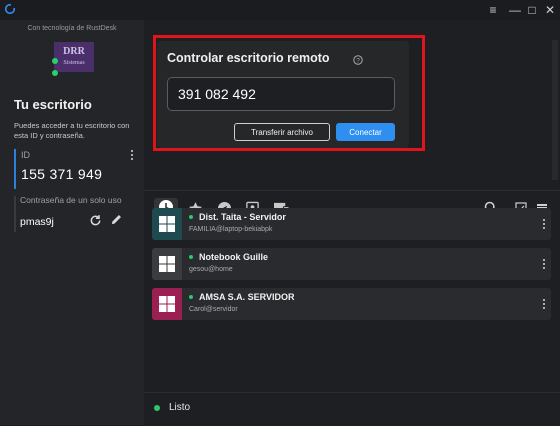  I want to click on password-value: pmas9j, so click(37, 222).